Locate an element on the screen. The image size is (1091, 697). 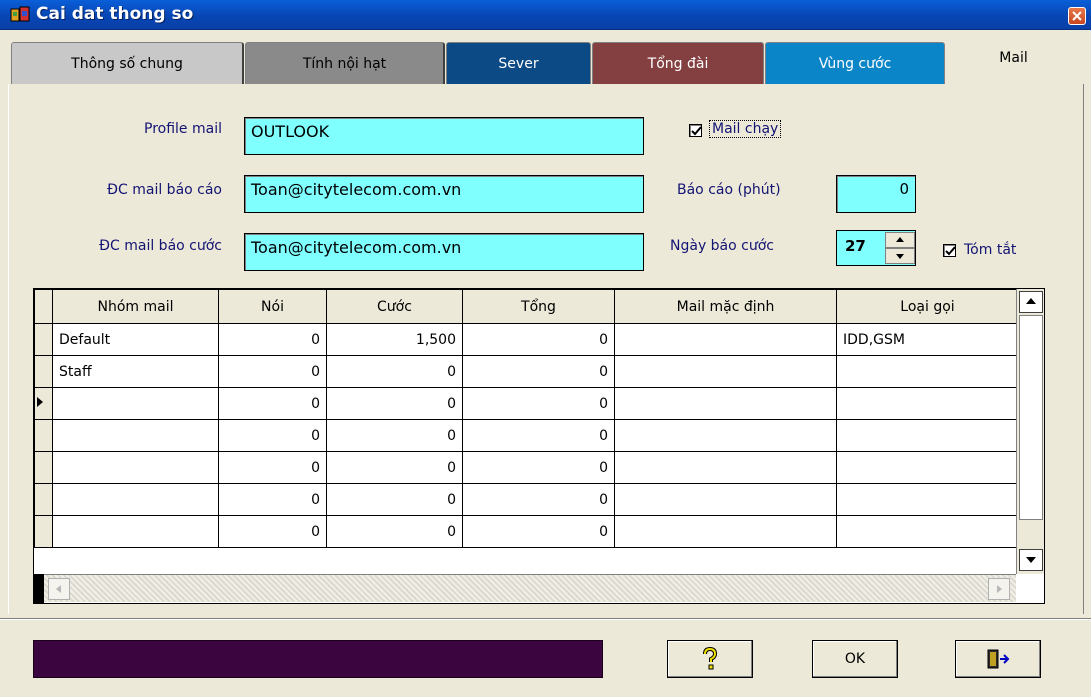
table-row: Default 0 1,500 0 IDD,GSM is located at coordinates (526, 339).